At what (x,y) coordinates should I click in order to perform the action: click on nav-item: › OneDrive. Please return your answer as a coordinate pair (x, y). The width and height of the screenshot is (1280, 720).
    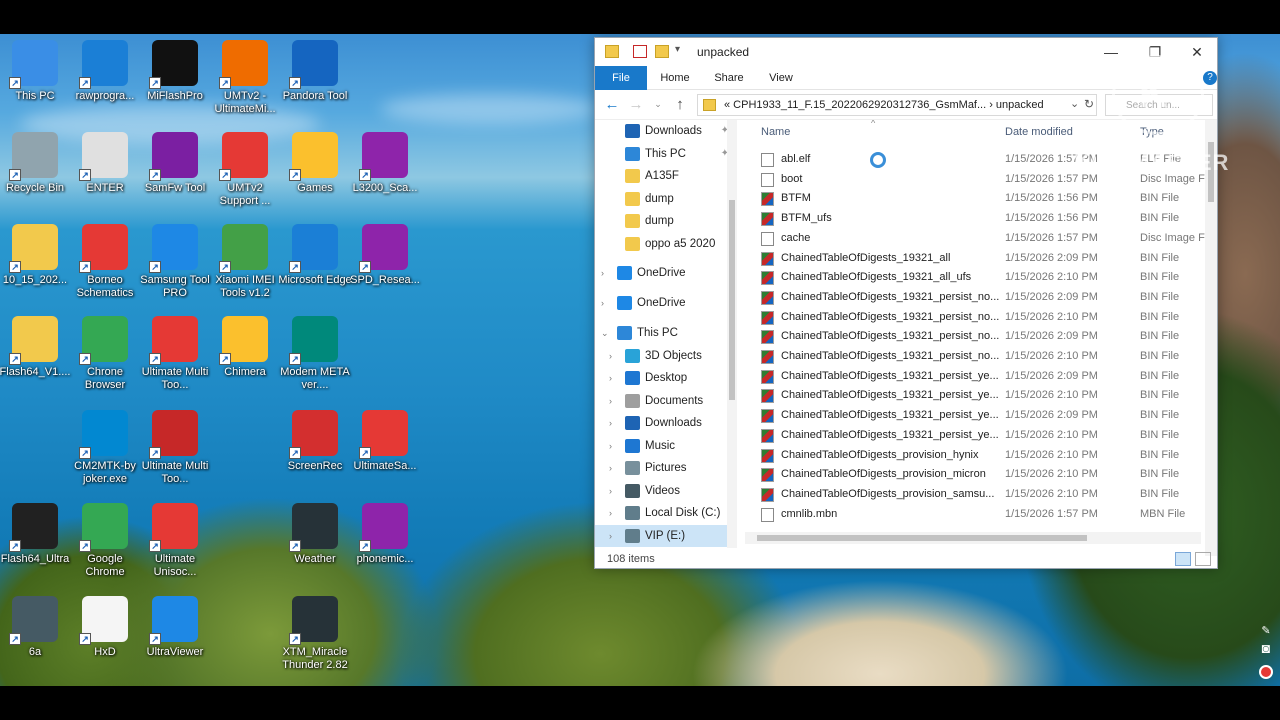
    Looking at the image, I should click on (664, 303).